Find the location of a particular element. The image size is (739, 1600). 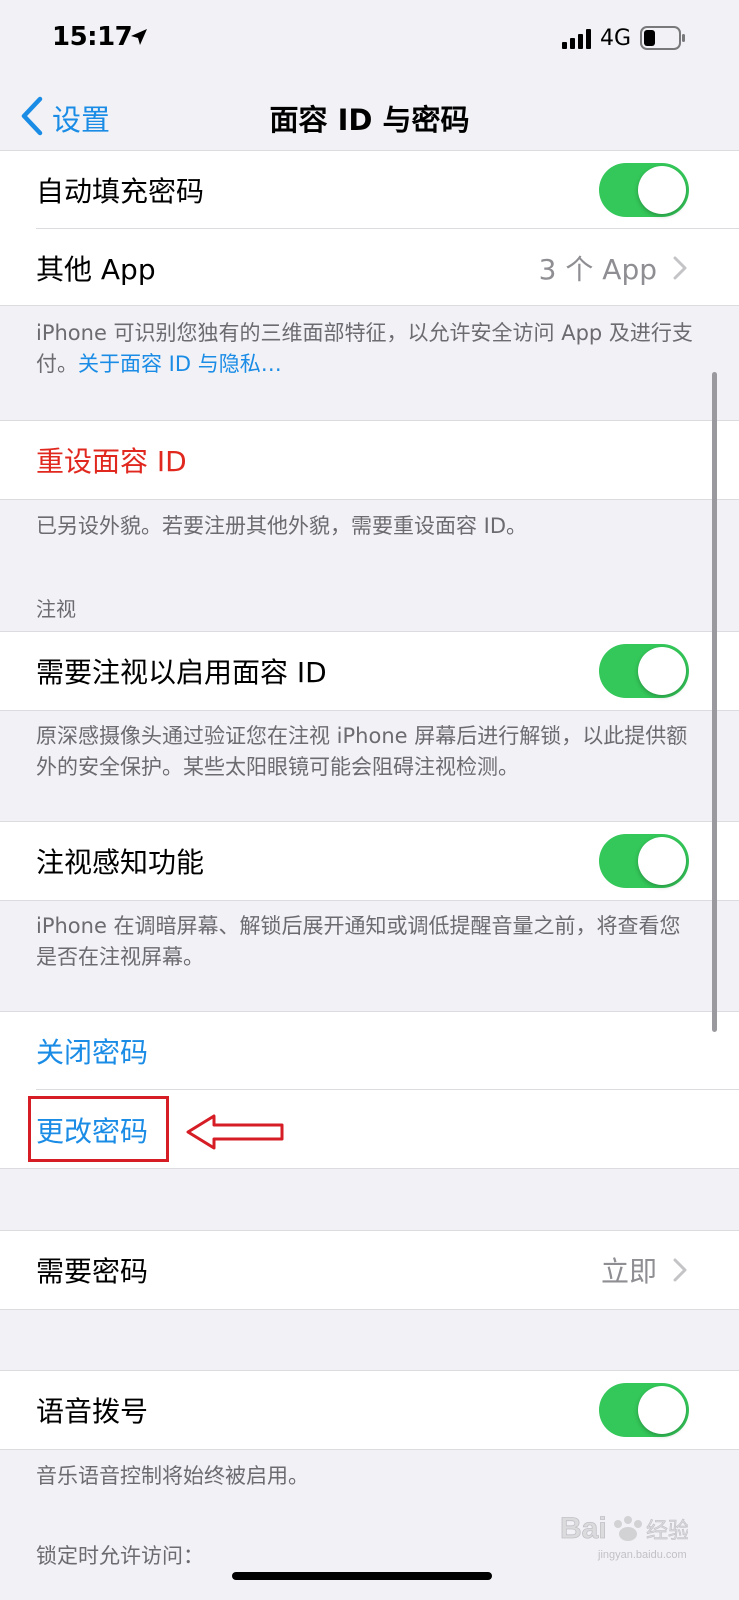

other-apps-value: 3 个 App is located at coordinates (597, 269).